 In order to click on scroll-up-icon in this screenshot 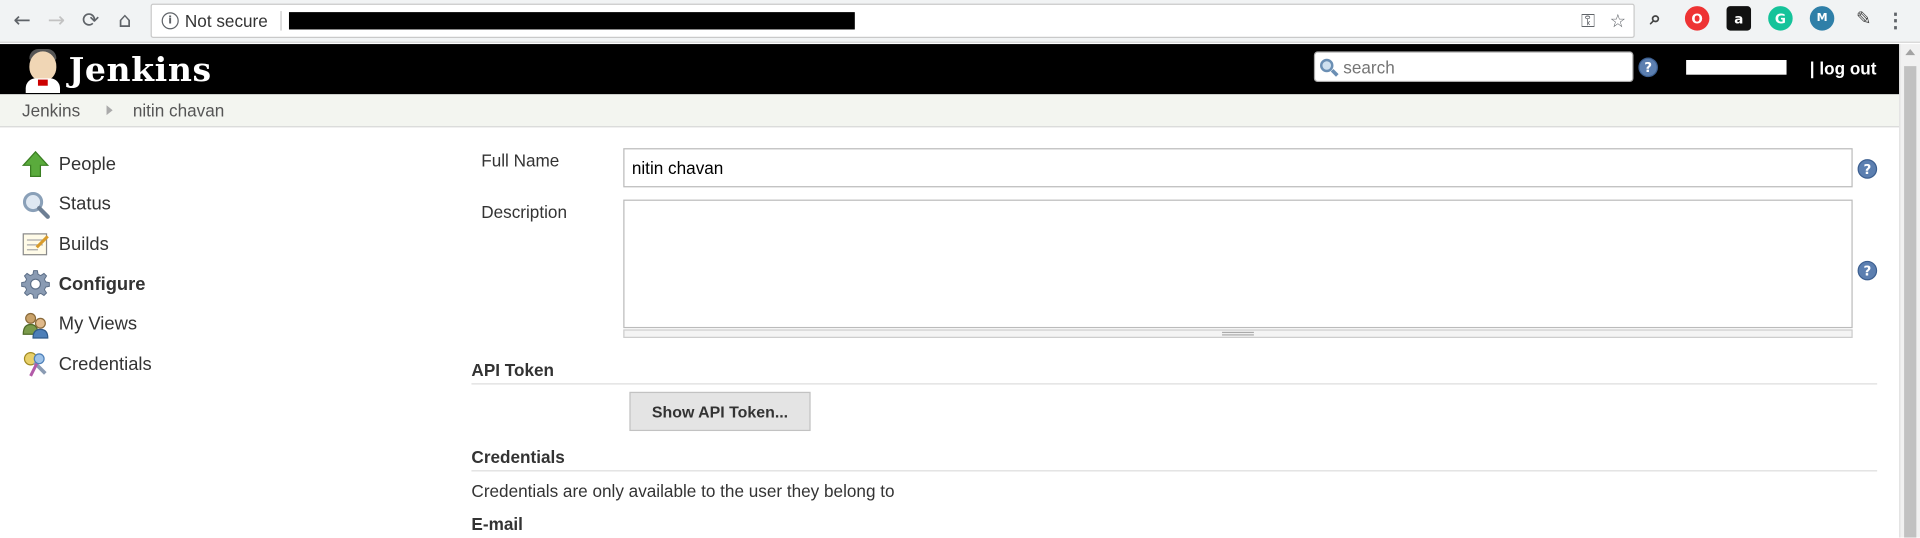, I will do `click(1910, 52)`.